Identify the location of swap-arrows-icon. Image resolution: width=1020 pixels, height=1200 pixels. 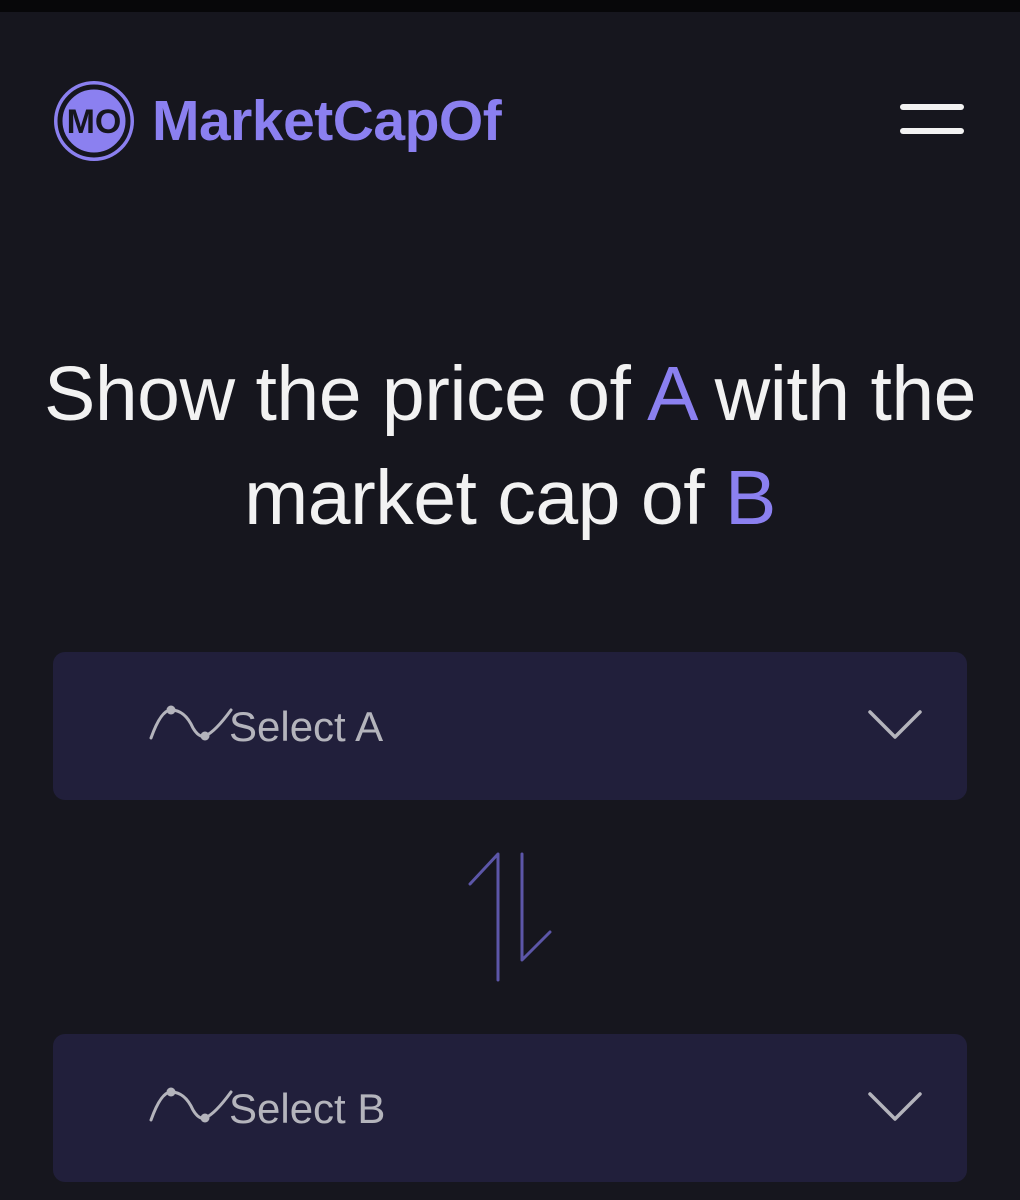
(510, 918).